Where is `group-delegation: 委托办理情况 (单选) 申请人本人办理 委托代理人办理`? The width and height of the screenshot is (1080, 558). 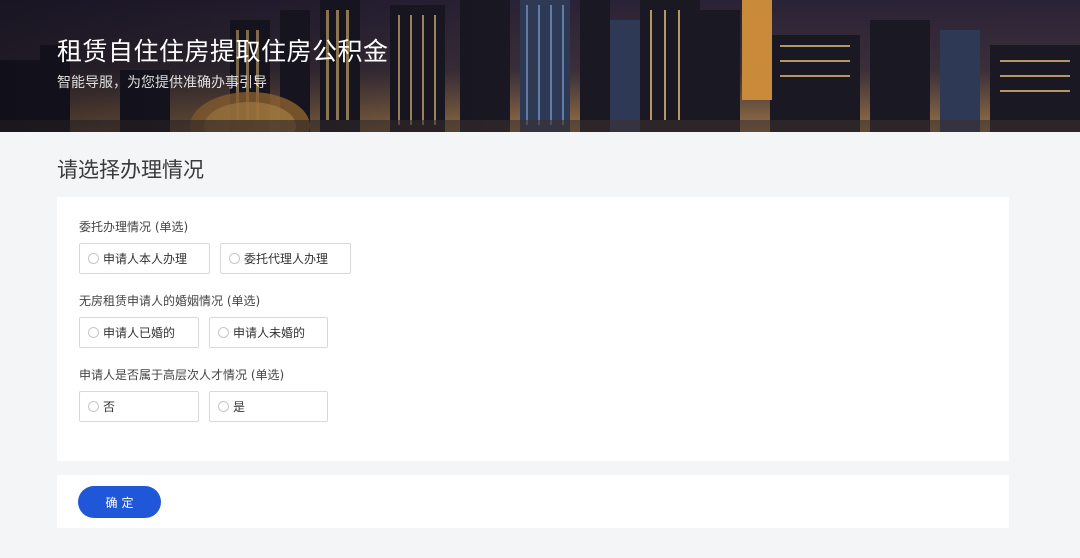 group-delegation: 委托办理情况 (单选) 申请人本人办理 委托代理人办理 is located at coordinates (220, 246).